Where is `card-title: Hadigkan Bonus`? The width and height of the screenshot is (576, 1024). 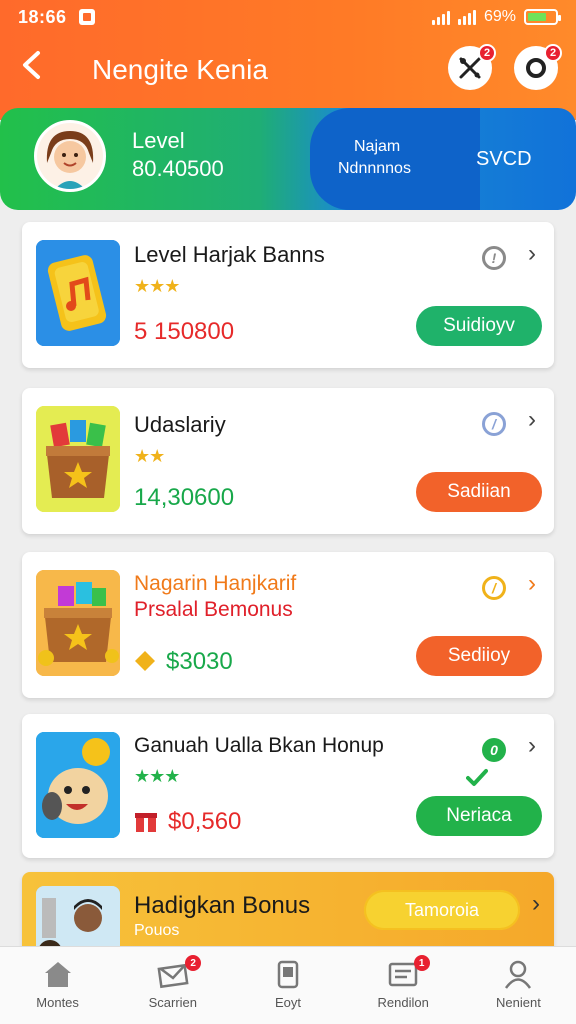 card-title: Hadigkan Bonus is located at coordinates (222, 905).